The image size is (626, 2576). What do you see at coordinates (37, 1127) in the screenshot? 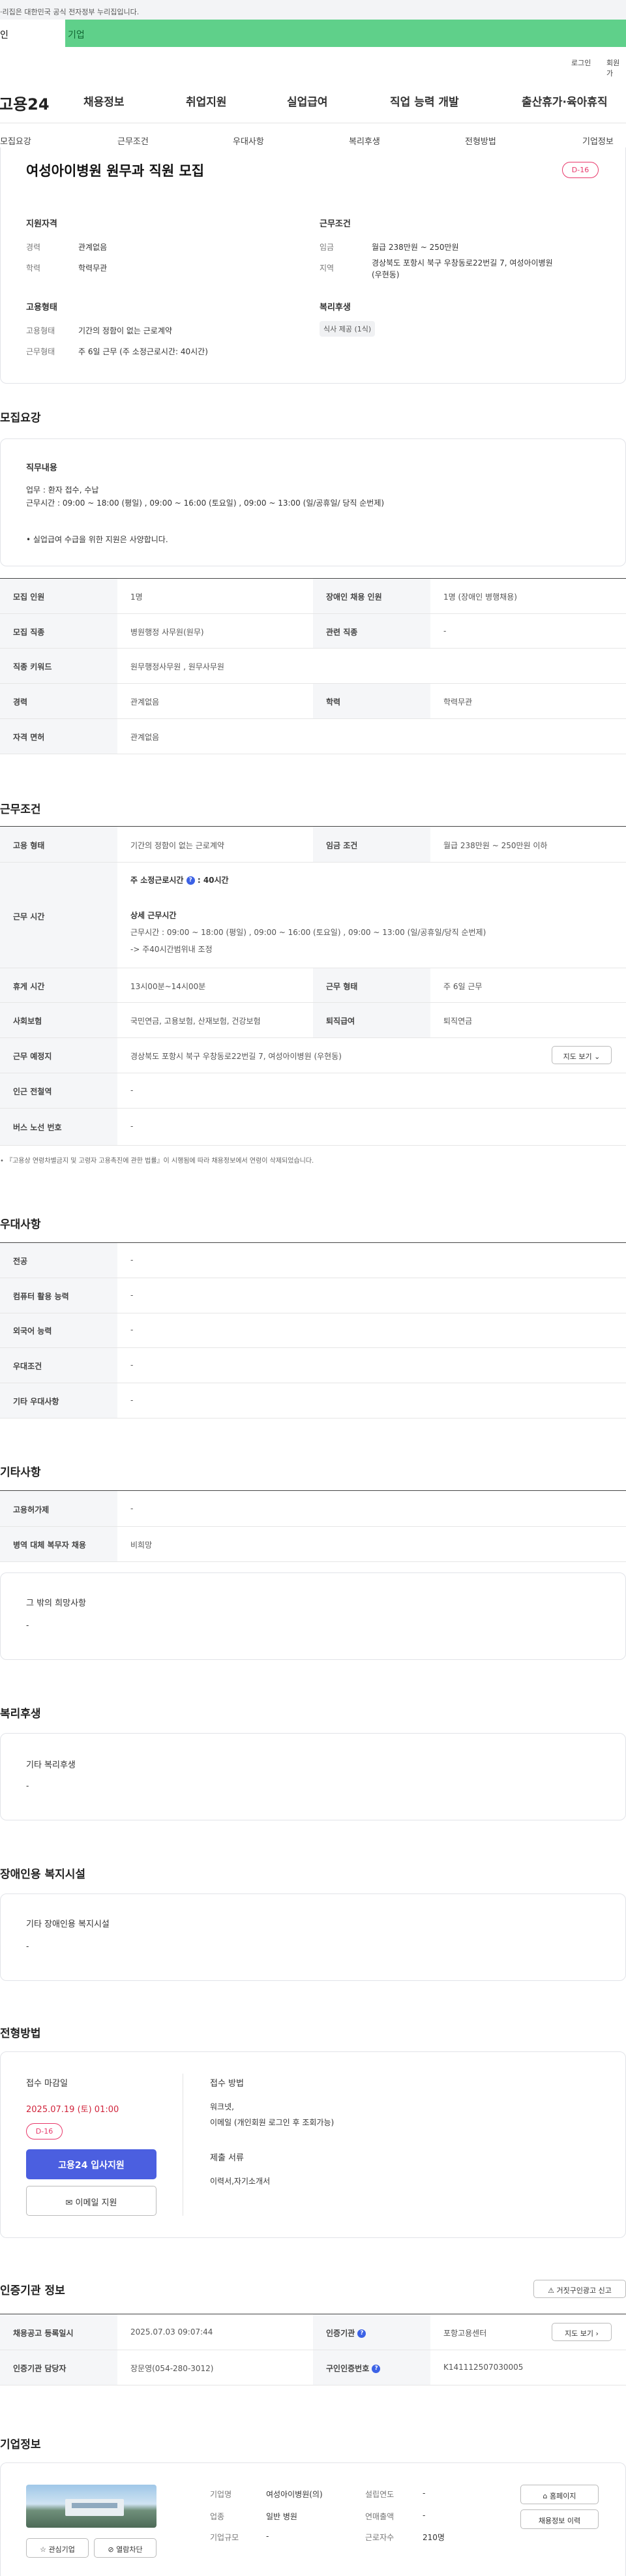
I see `bus-label: 버스 노선 번호` at bounding box center [37, 1127].